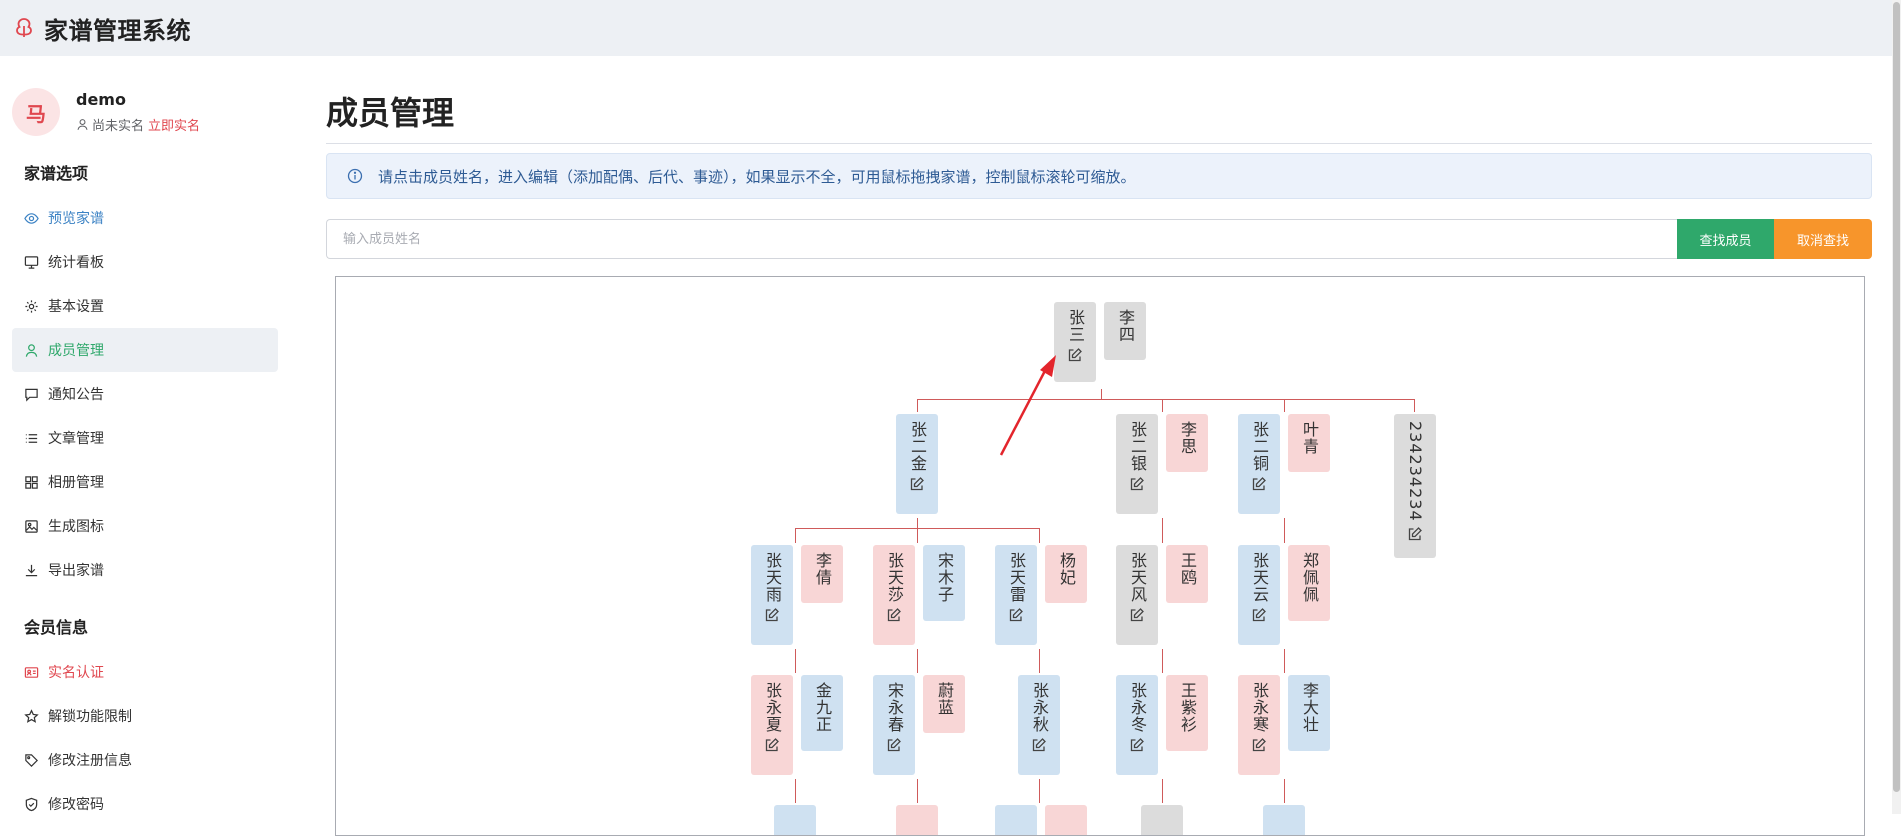 Image resolution: width=1901 pixels, height=836 pixels. I want to click on tree-node-male: 张天云, so click(1259, 595).